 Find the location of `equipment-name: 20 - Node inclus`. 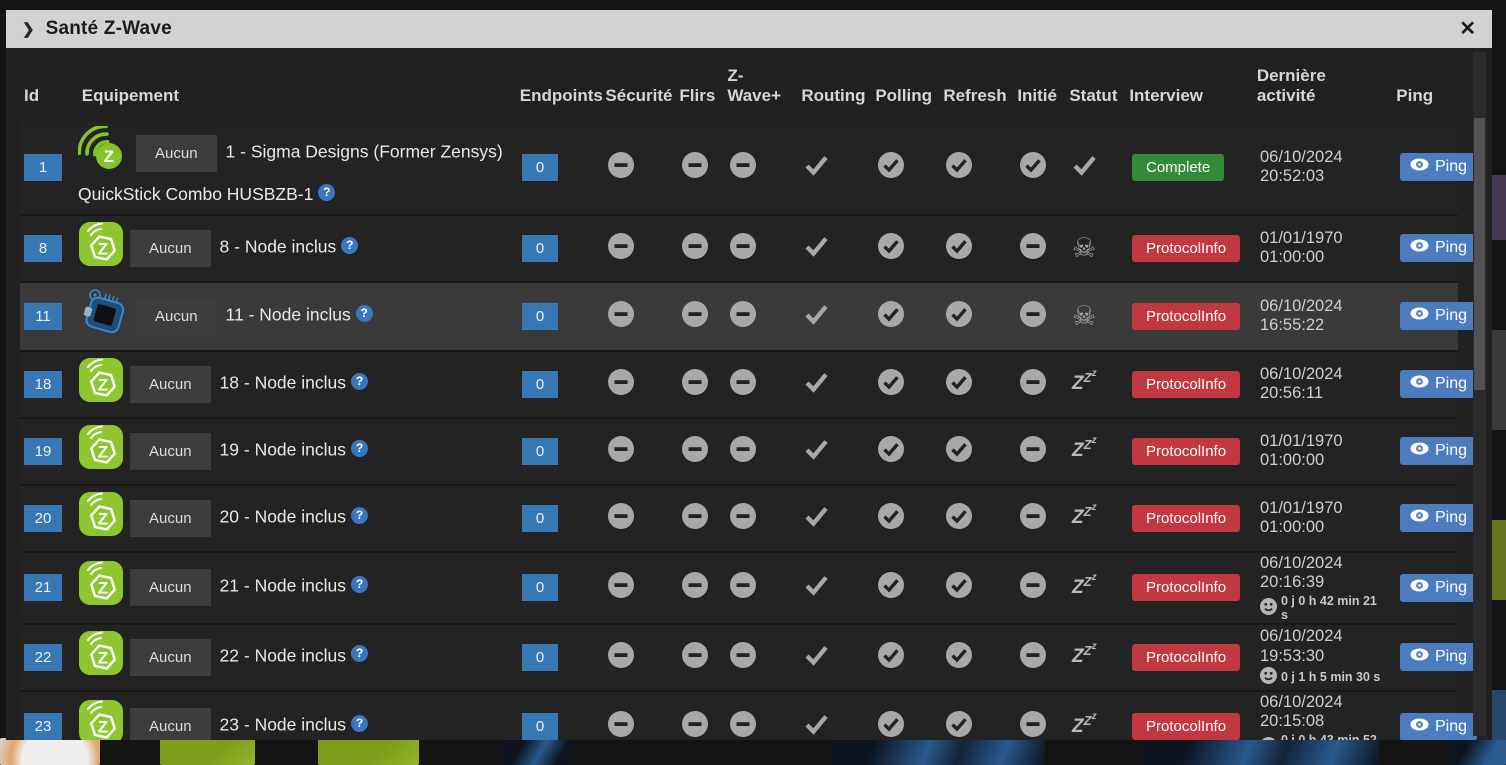

equipment-name: 20 - Node inclus is located at coordinates (283, 516).